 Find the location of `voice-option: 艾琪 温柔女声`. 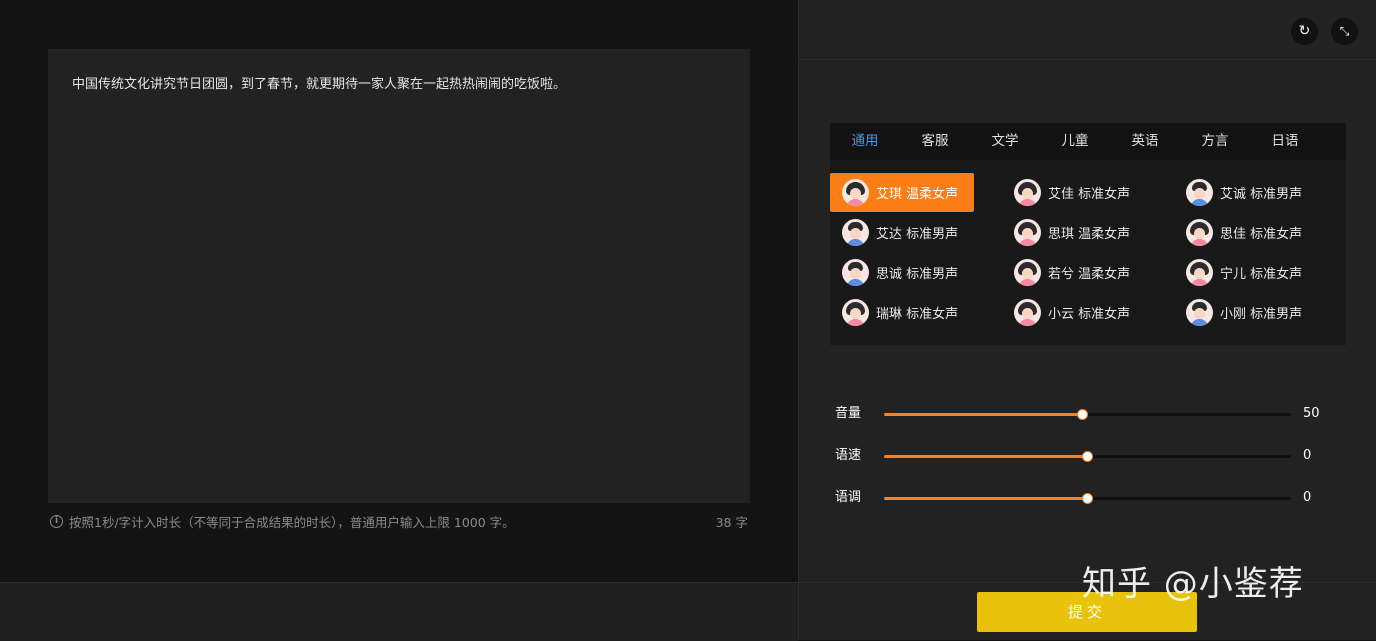

voice-option: 艾琪 温柔女声 is located at coordinates (902, 192).